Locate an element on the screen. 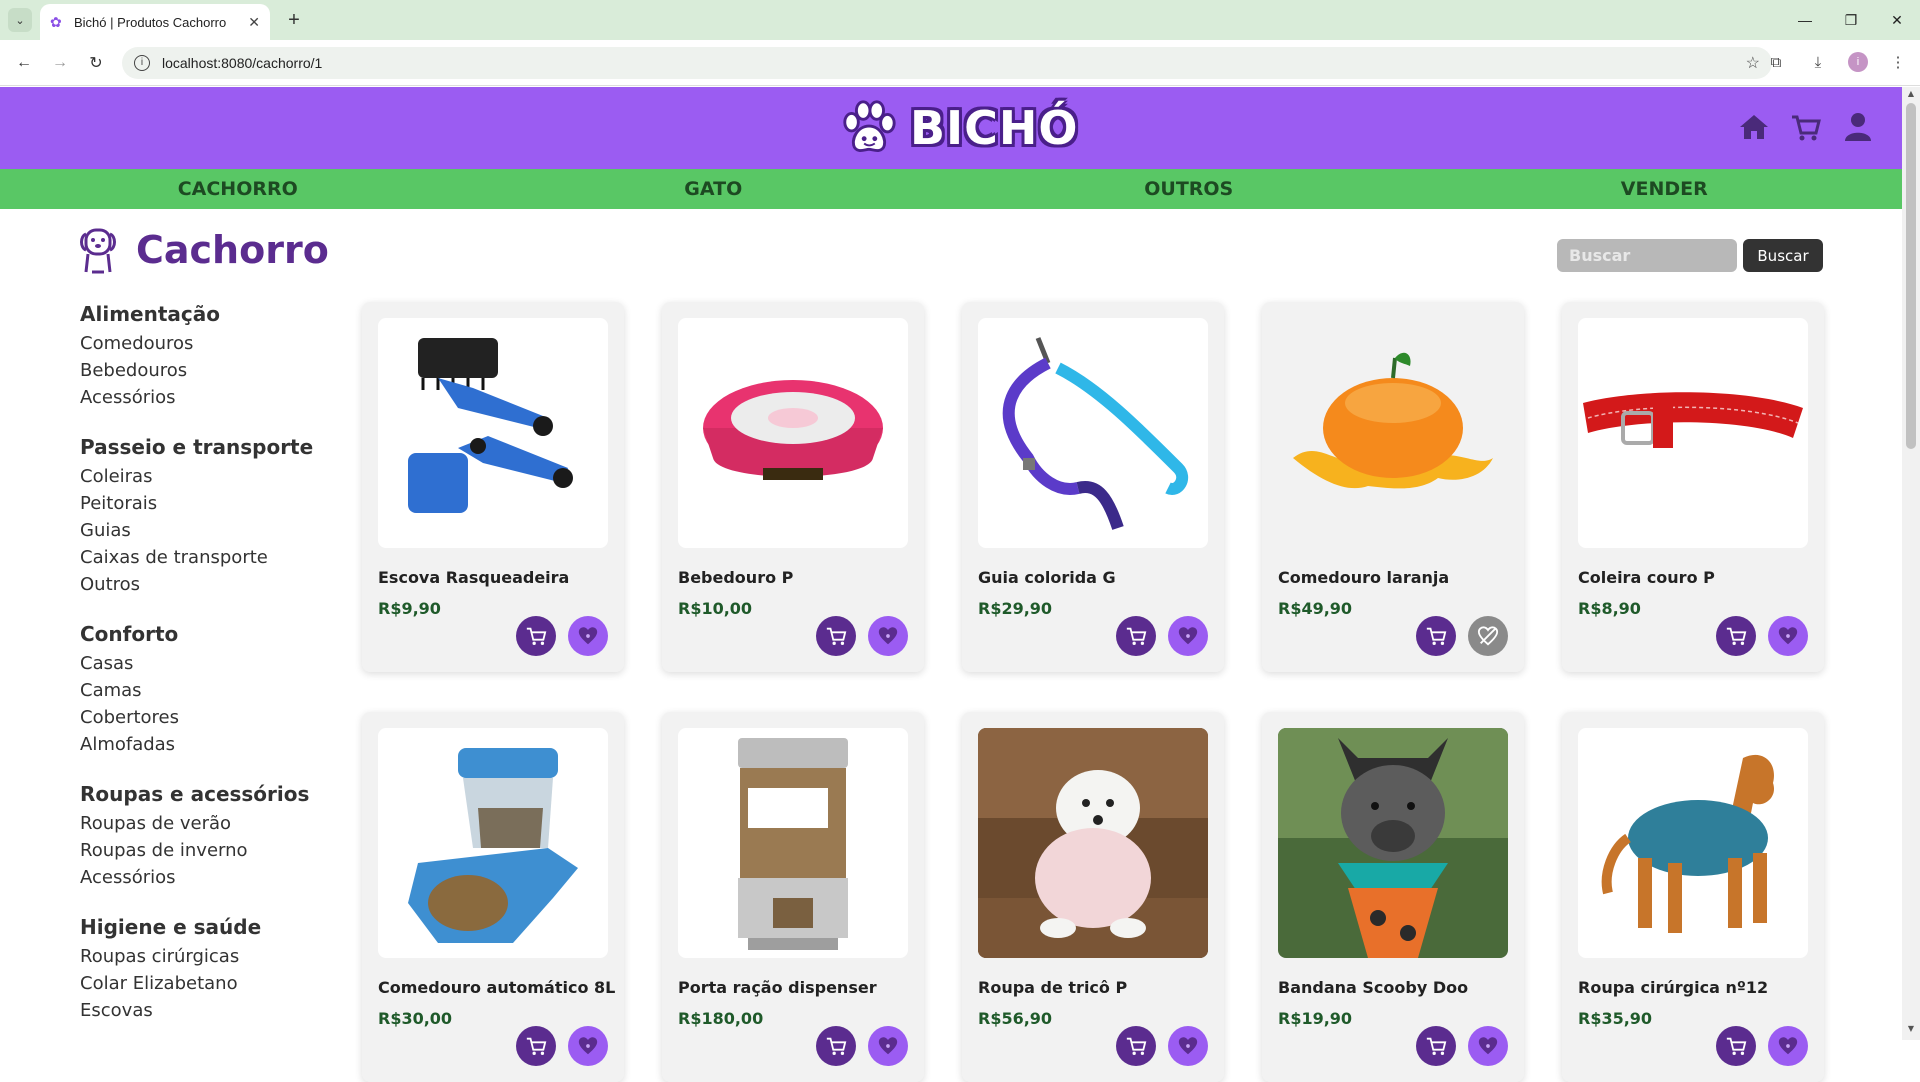 This screenshot has height=1082, width=1920. product-card: Roupa de tricô P R$56,90 is located at coordinates (1093, 897).